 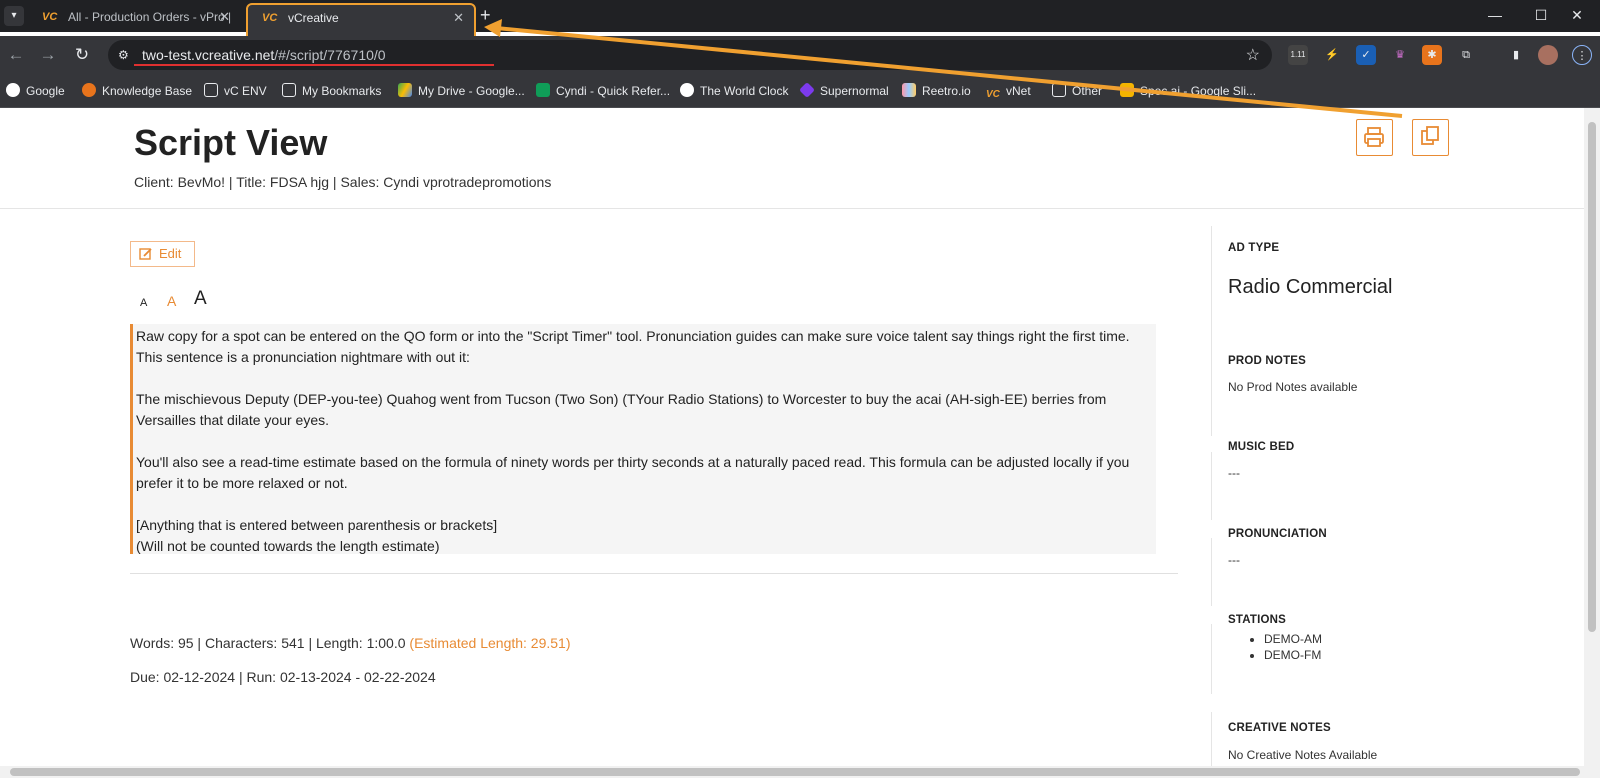 I want to click on stations-list: DEMO-AM DEMO-FM, so click(x=1293, y=647).